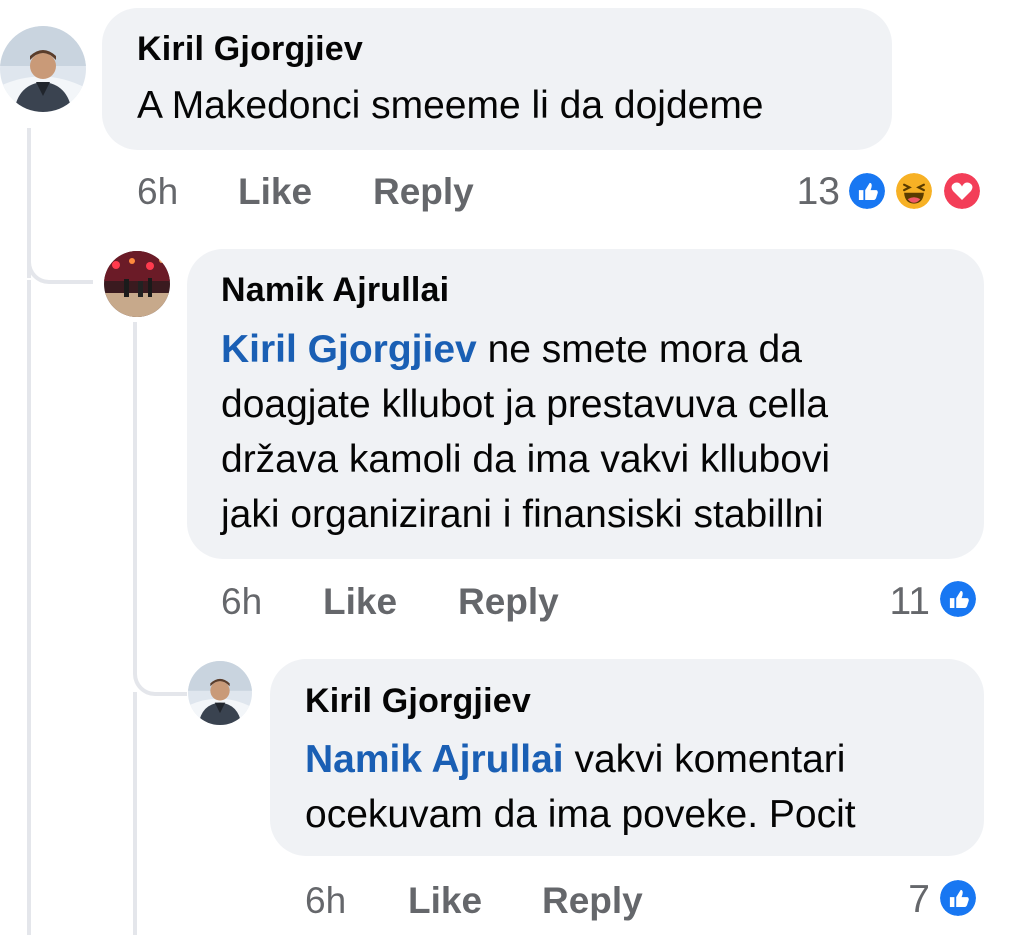  I want to click on haha-reaction-icon, so click(914, 191).